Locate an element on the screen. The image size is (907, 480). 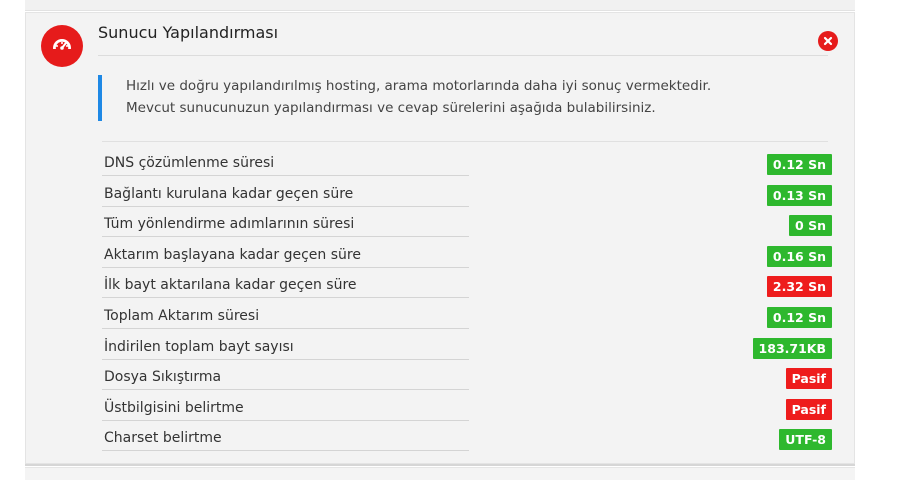
metric-label: Tüm yönlendirme adımlarının süresi is located at coordinates (285, 227).